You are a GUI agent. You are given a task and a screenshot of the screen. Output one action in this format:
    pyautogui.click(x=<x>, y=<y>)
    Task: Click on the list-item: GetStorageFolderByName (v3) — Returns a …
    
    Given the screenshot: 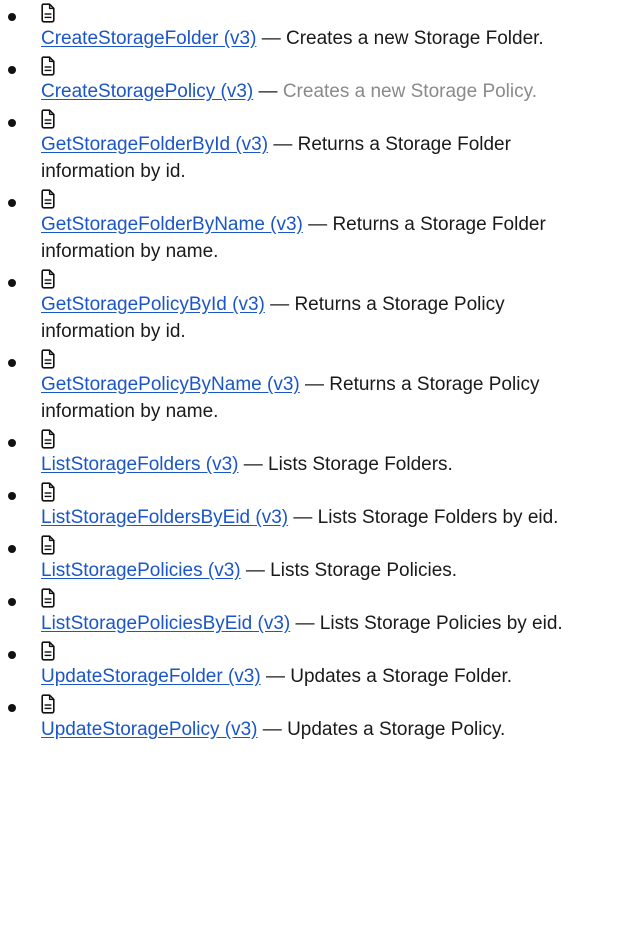 What is the action you would take?
    pyautogui.click(x=304, y=227)
    